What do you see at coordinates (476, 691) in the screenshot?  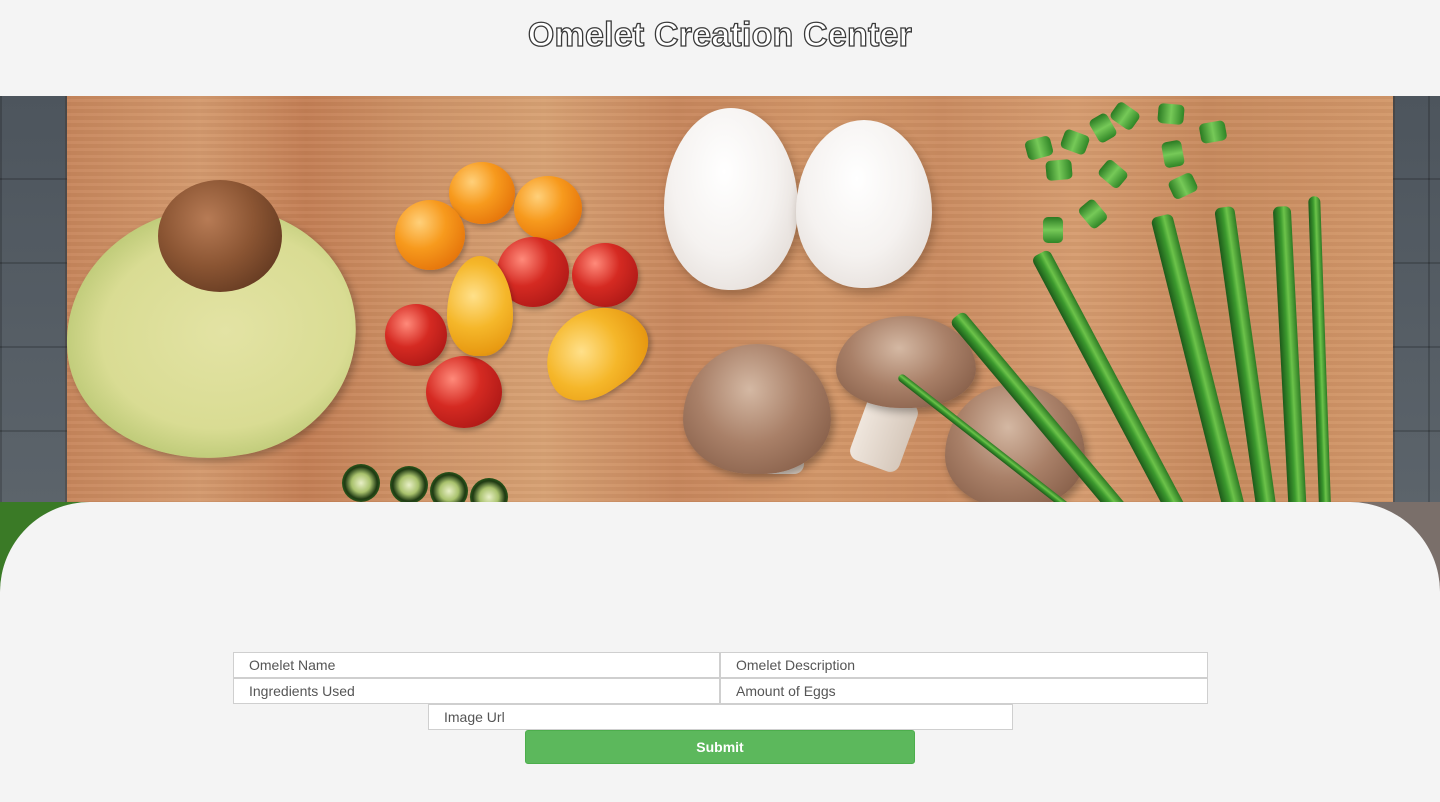 I see `ingredients-used-input` at bounding box center [476, 691].